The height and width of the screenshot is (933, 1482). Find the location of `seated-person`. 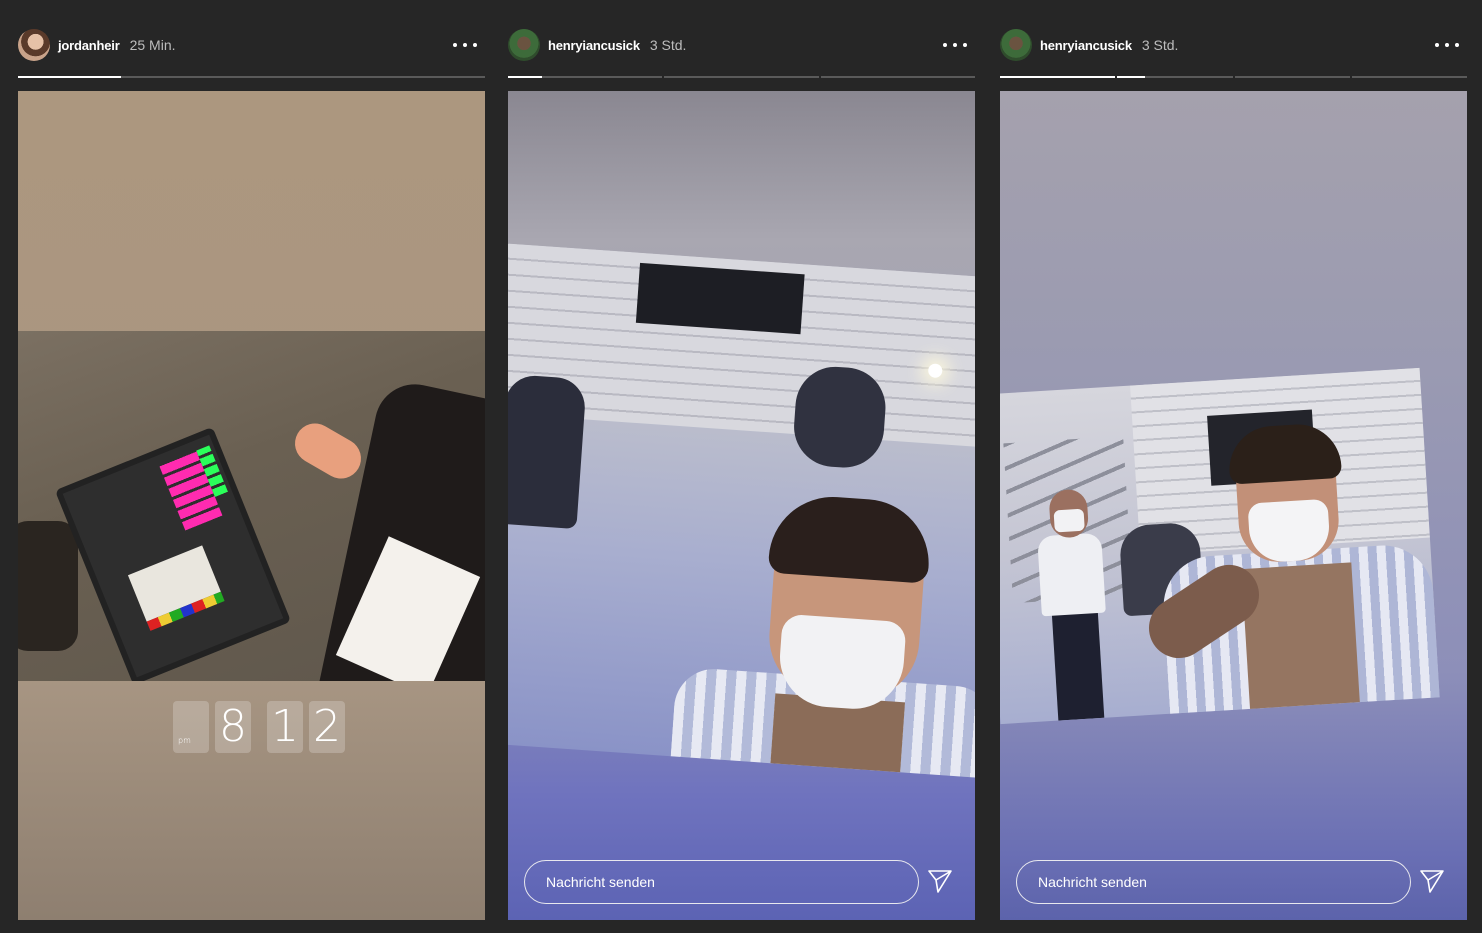

seated-person is located at coordinates (547, 451).